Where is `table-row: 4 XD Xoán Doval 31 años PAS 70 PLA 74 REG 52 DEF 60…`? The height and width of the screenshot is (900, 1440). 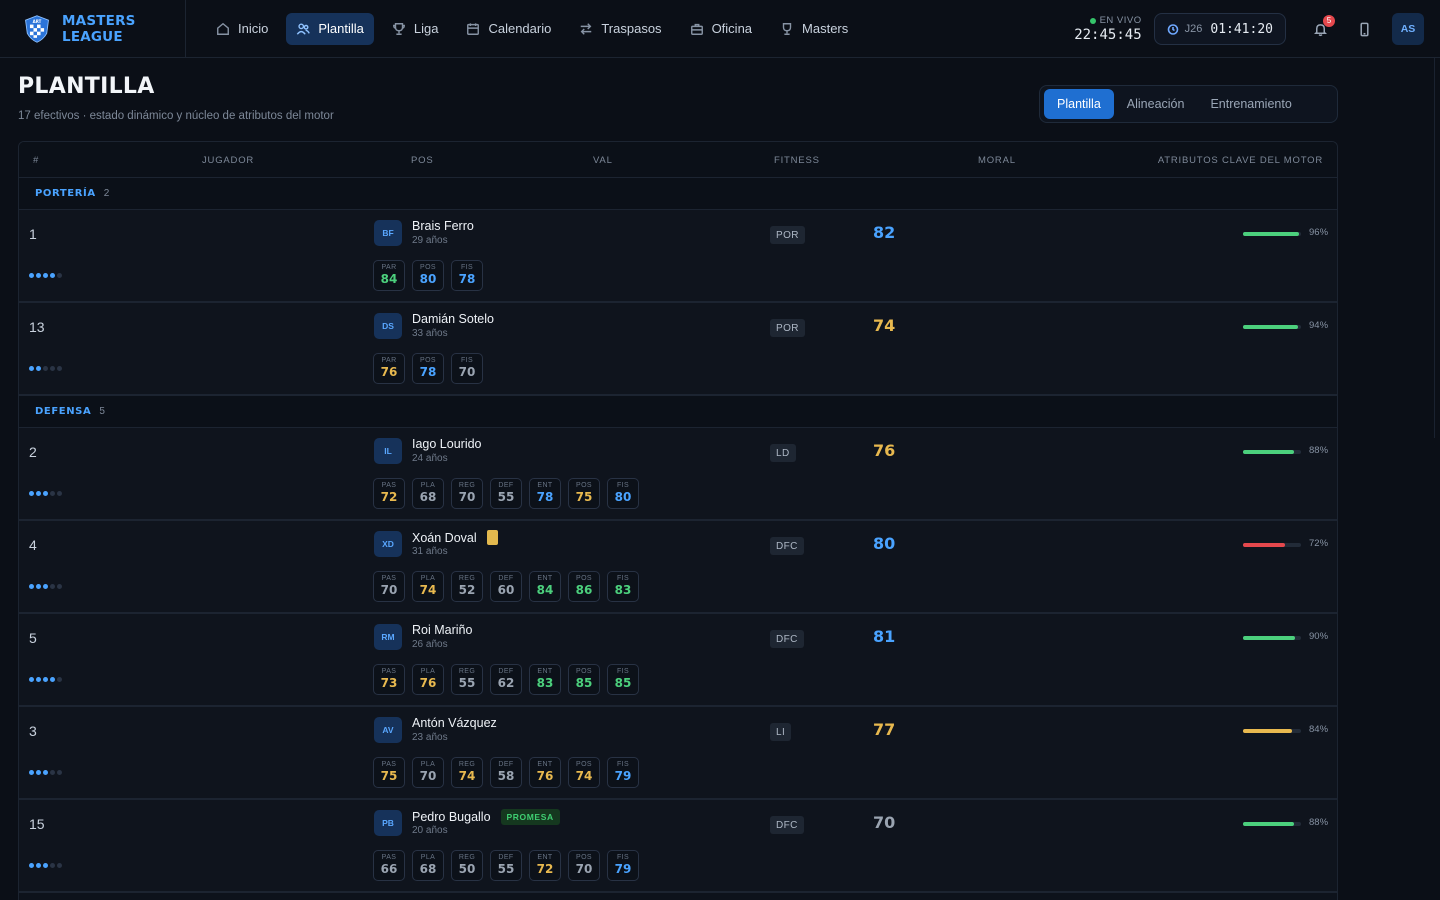 table-row: 4 XD Xoán Doval 31 años PAS 70 PLA 74 REG 52 DEF 60… is located at coordinates (678, 567).